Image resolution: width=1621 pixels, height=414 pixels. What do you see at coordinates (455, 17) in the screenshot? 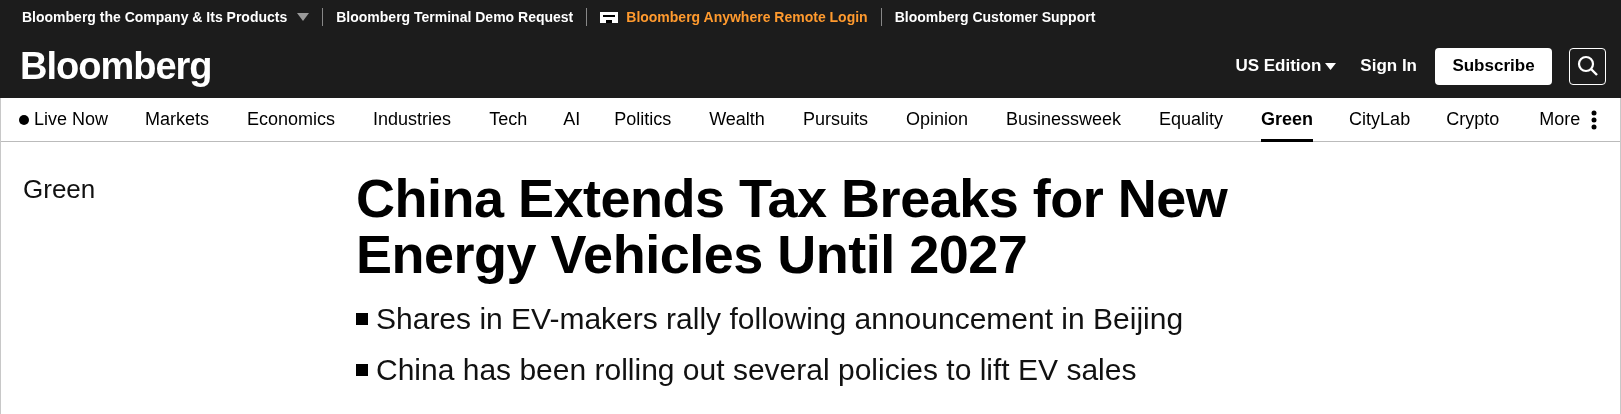
I see `top-link: Bloomberg Terminal Demo Request` at bounding box center [455, 17].